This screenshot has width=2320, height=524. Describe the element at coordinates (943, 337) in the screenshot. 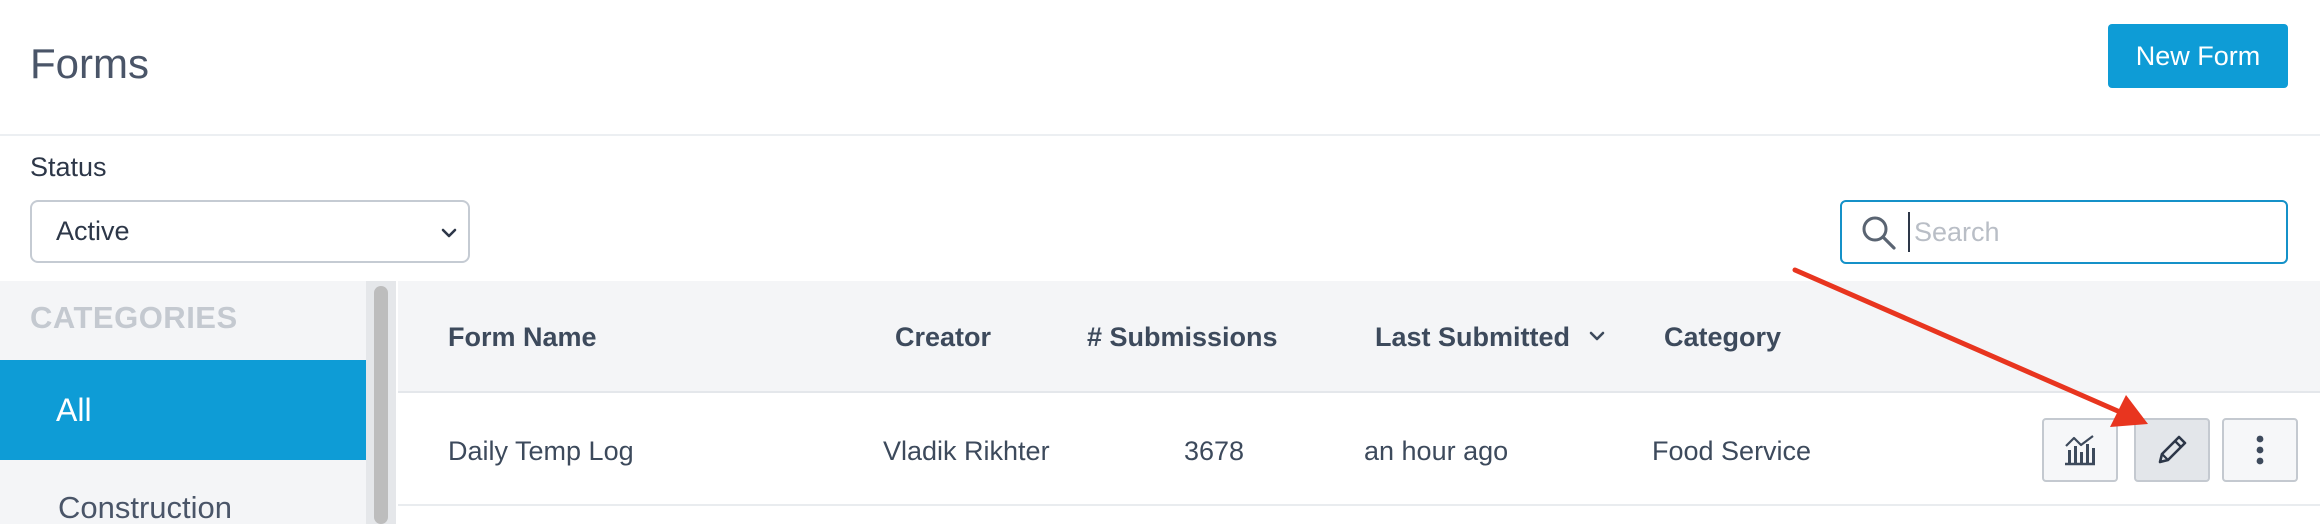

I see `column-header-creator: Creator` at that location.